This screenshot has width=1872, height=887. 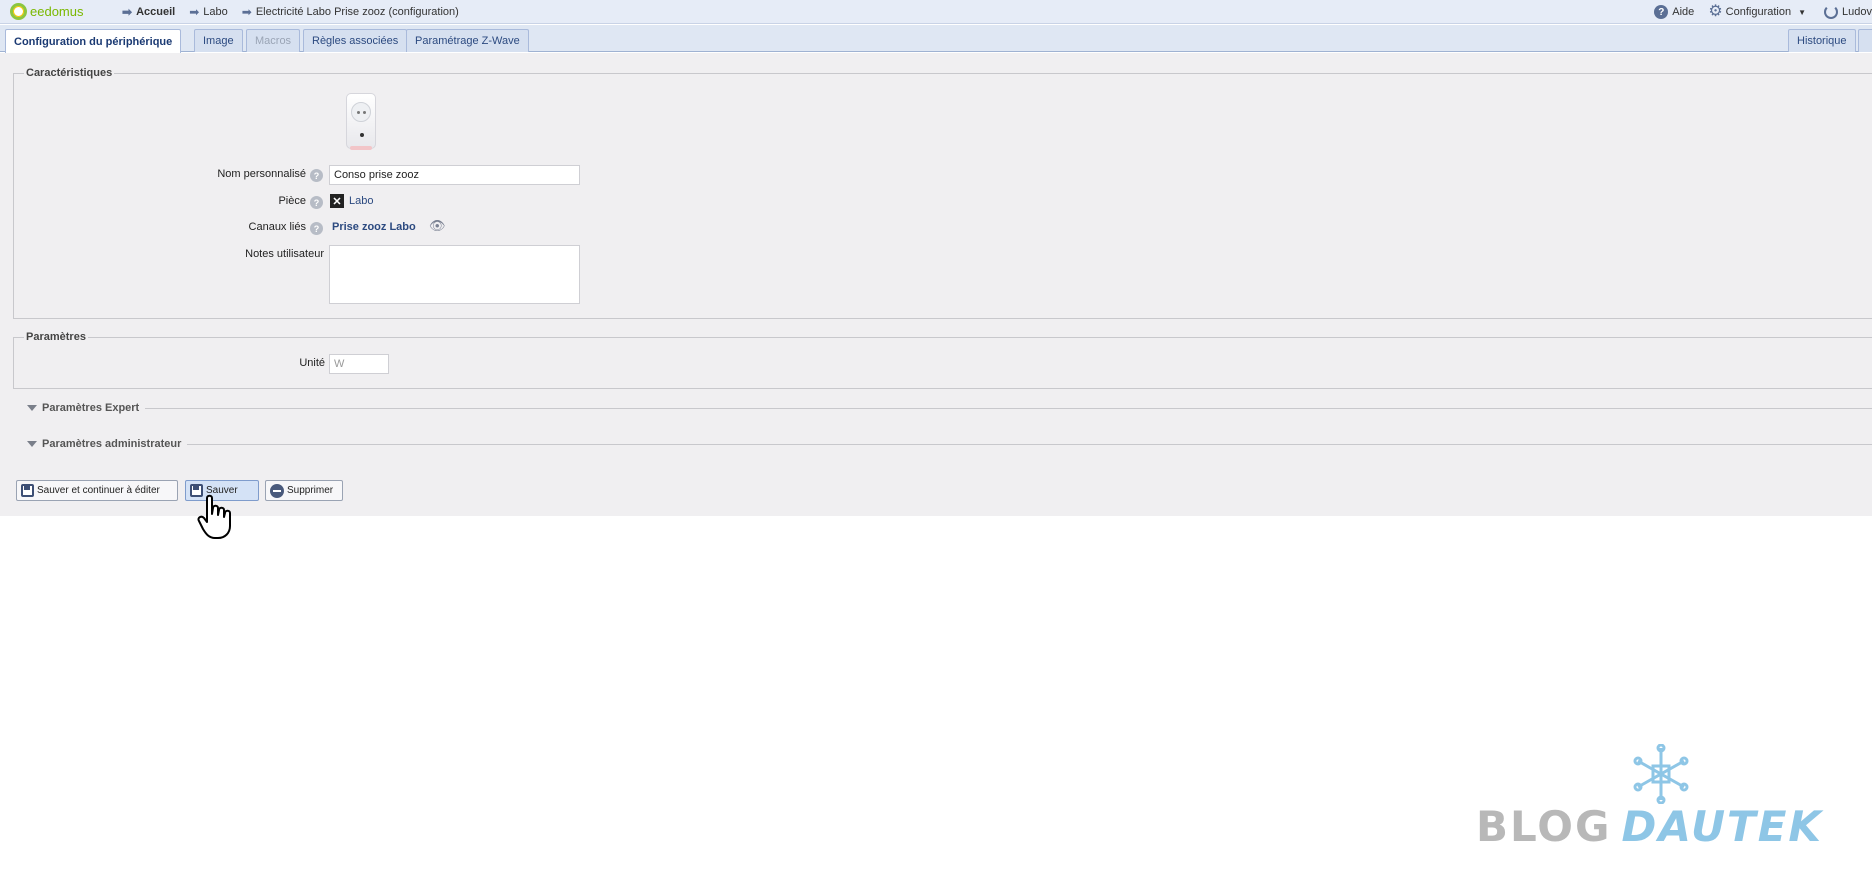 I want to click on delete-button: Supprimer, so click(x=304, y=490).